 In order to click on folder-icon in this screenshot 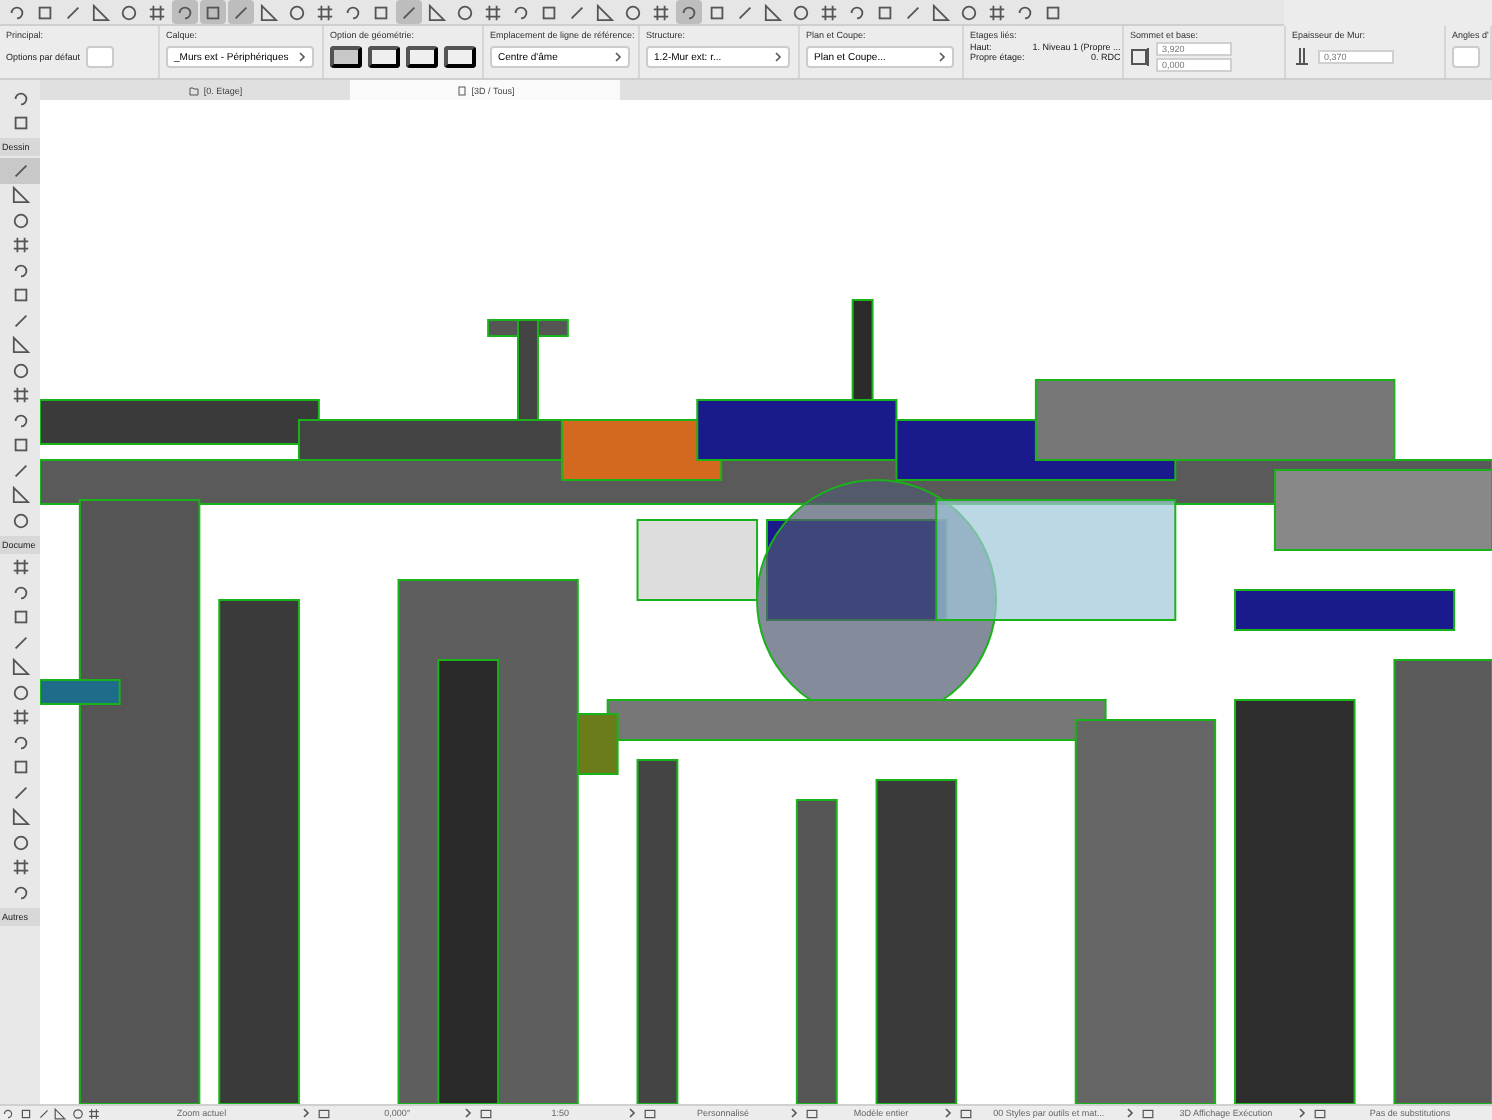, I will do `click(193, 90)`.